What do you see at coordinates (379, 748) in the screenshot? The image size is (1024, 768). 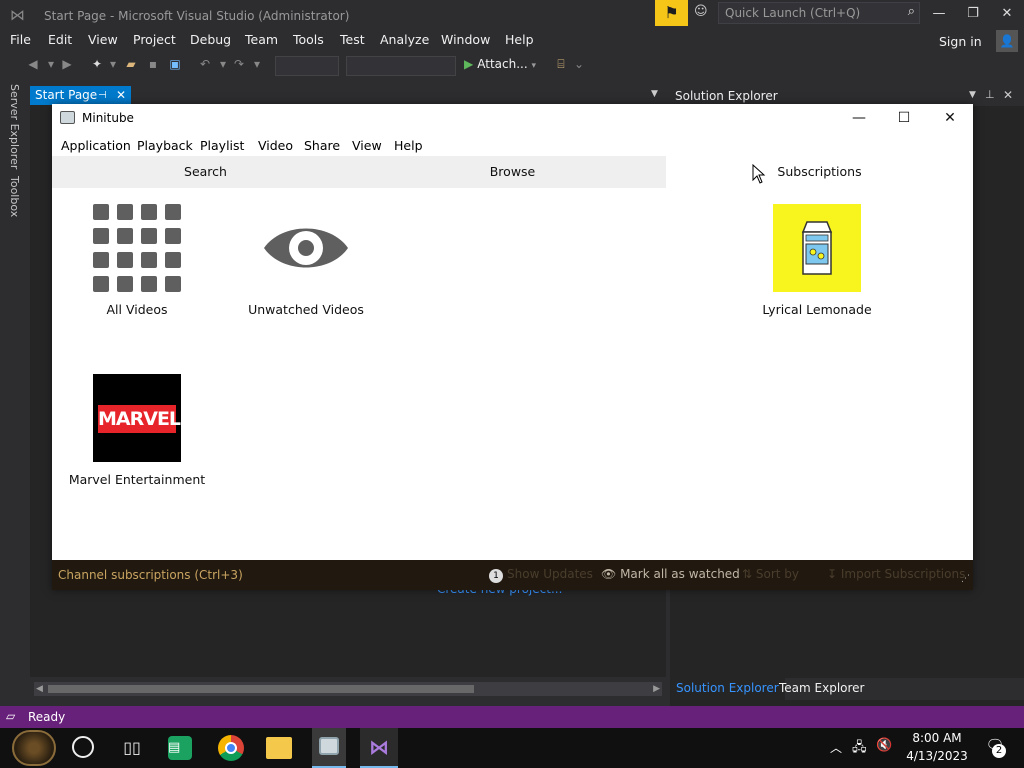 I see `visual-studio-taskbar-icon: ⋈` at bounding box center [379, 748].